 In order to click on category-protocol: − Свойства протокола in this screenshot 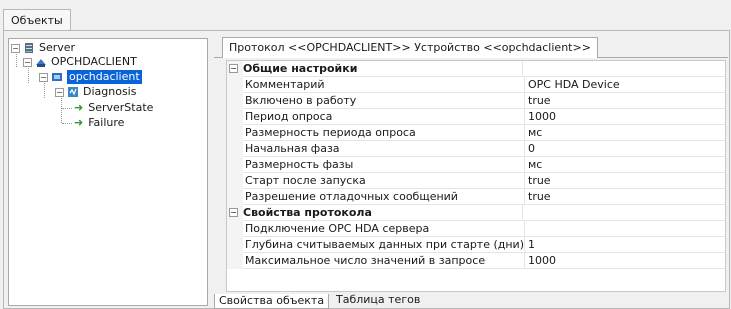, I will do `click(476, 213)`.